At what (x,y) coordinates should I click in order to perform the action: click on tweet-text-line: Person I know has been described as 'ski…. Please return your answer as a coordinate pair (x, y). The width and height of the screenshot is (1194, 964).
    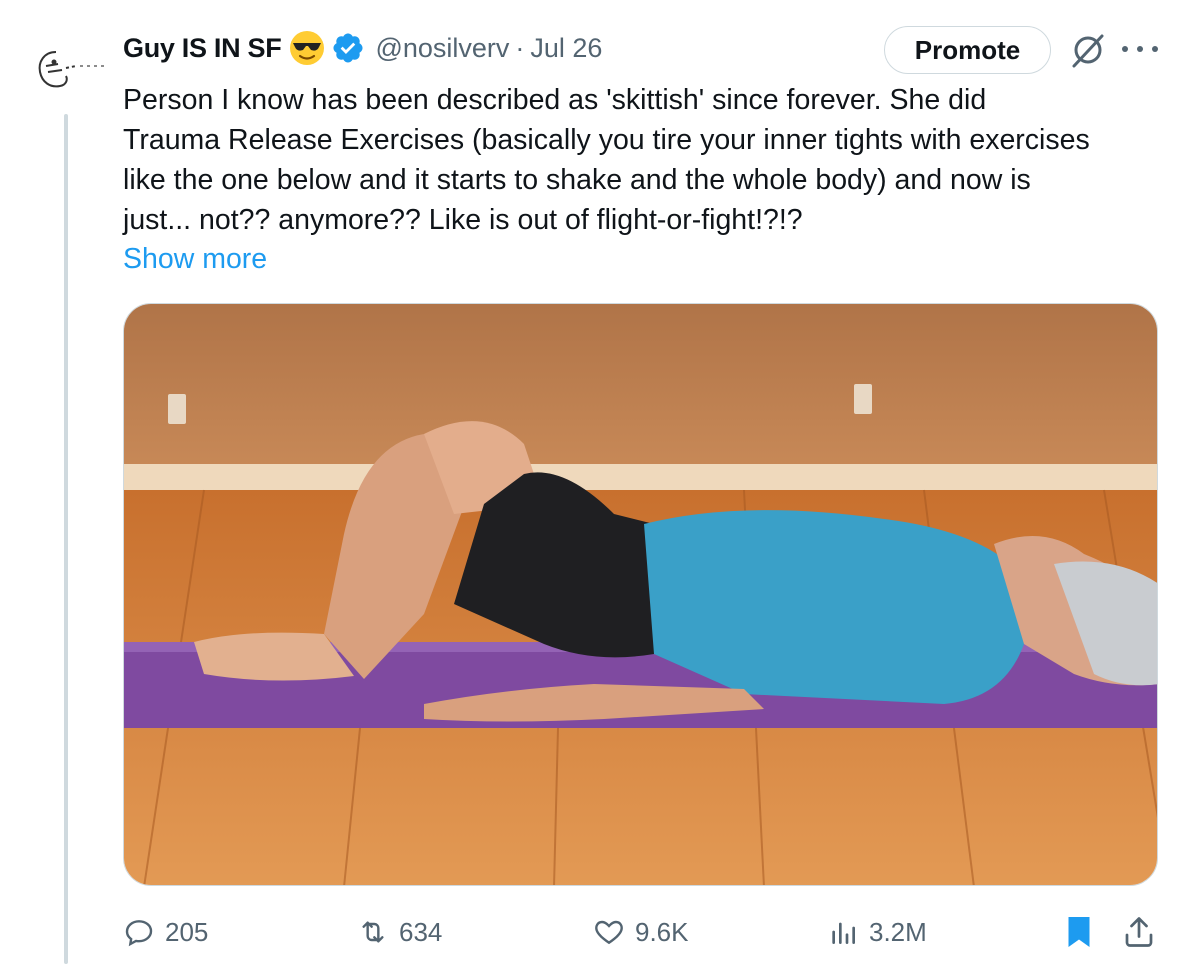
    Looking at the image, I should click on (555, 100).